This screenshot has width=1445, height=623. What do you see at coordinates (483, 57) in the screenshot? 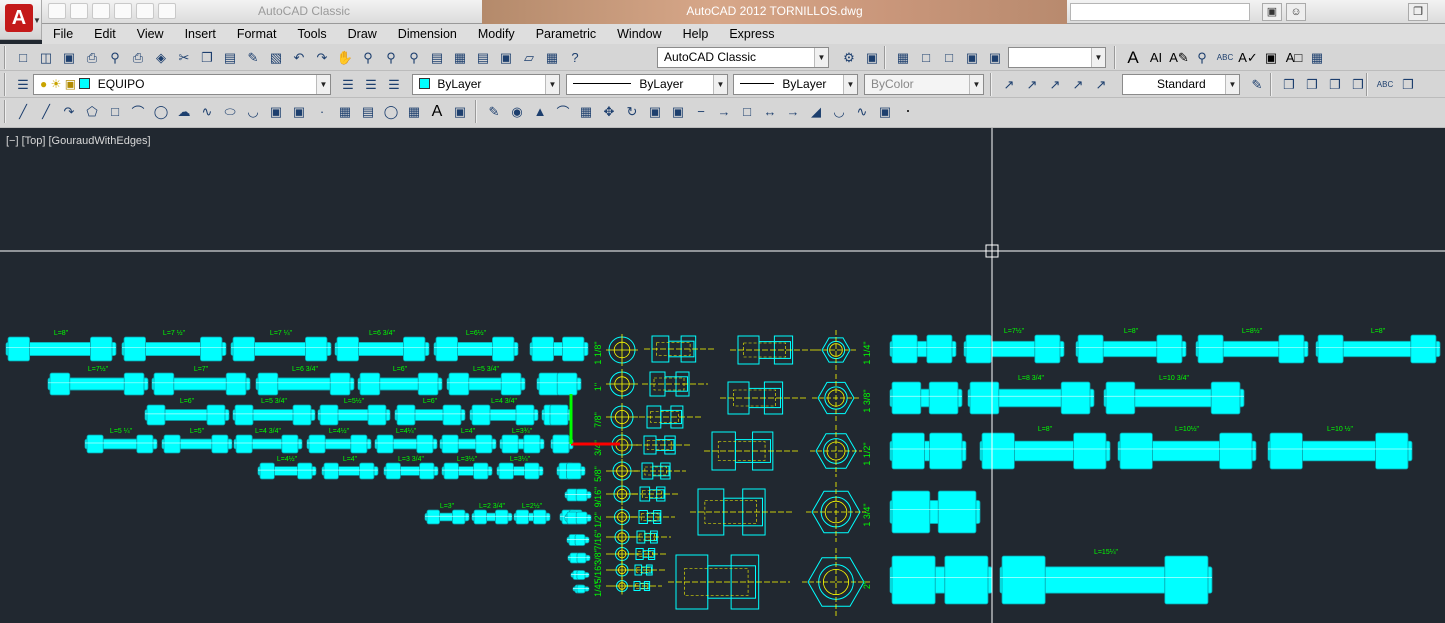
I see `tool-palettes-icon: ▤` at bounding box center [483, 57].